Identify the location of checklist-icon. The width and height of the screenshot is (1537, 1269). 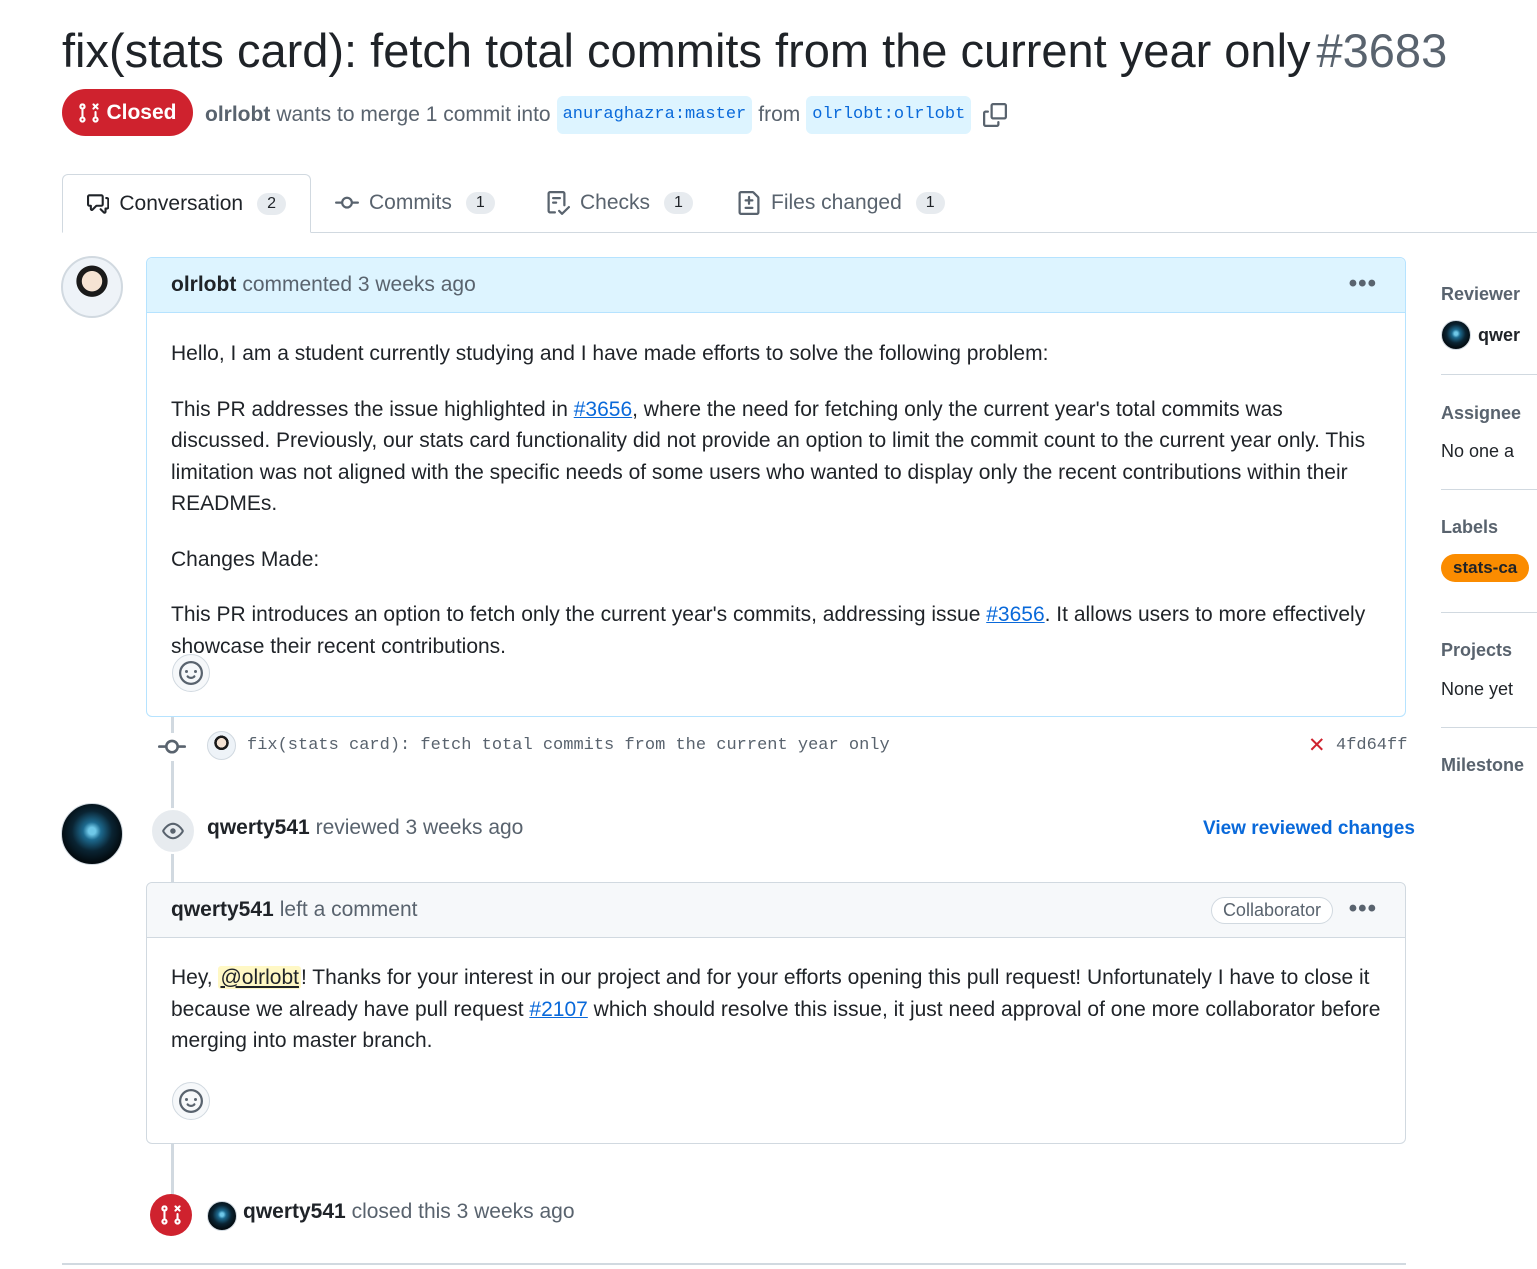
(558, 203).